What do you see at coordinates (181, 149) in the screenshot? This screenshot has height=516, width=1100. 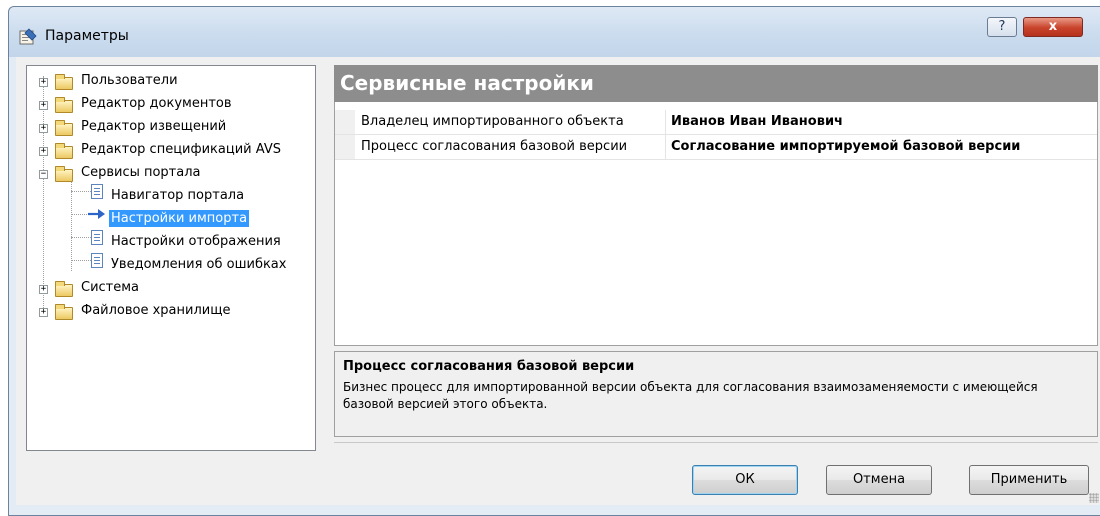 I see `tree-item-label: Редактор спецификаций AVS` at bounding box center [181, 149].